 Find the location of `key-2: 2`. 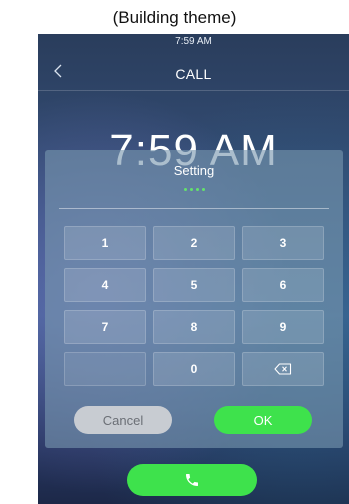

key-2: 2 is located at coordinates (194, 243).